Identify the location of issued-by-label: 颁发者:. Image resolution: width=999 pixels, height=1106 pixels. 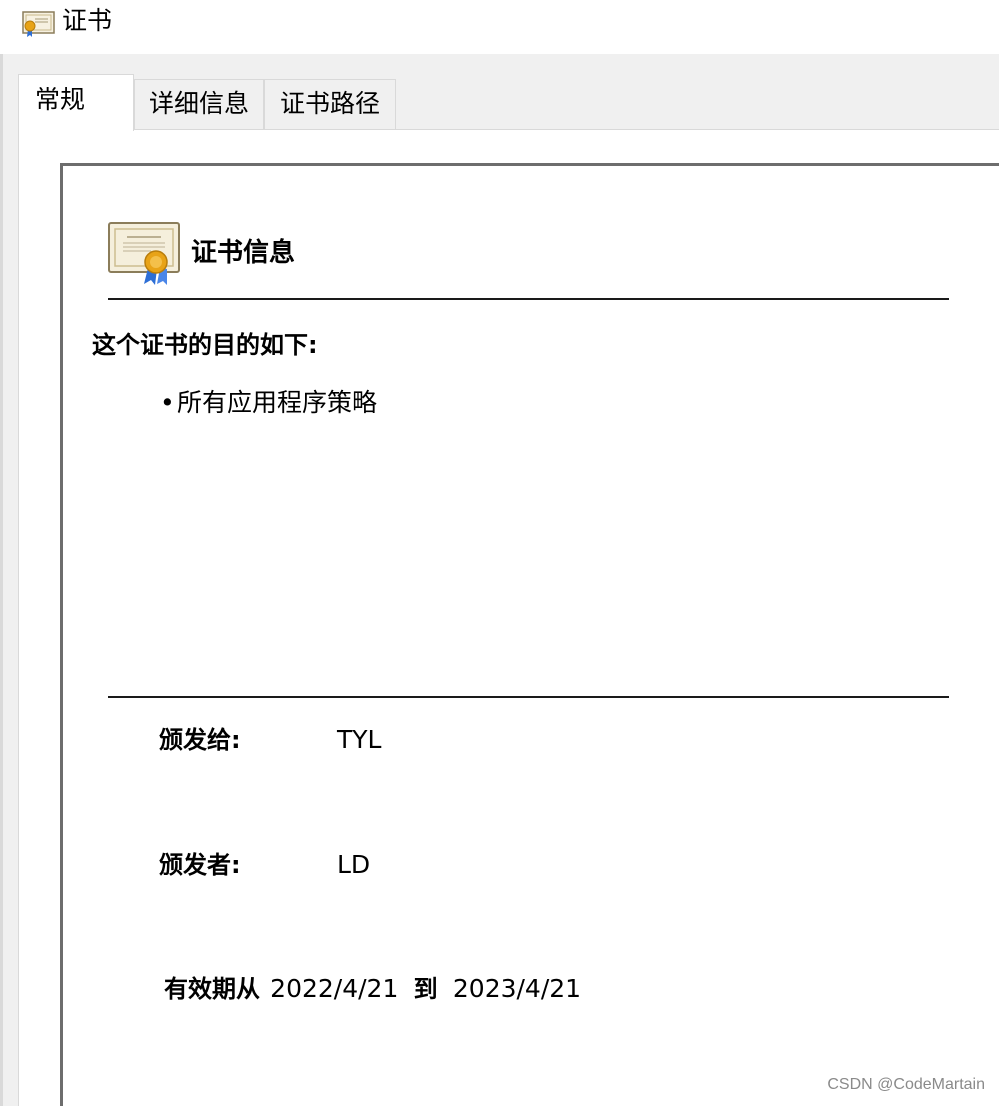
(200, 865).